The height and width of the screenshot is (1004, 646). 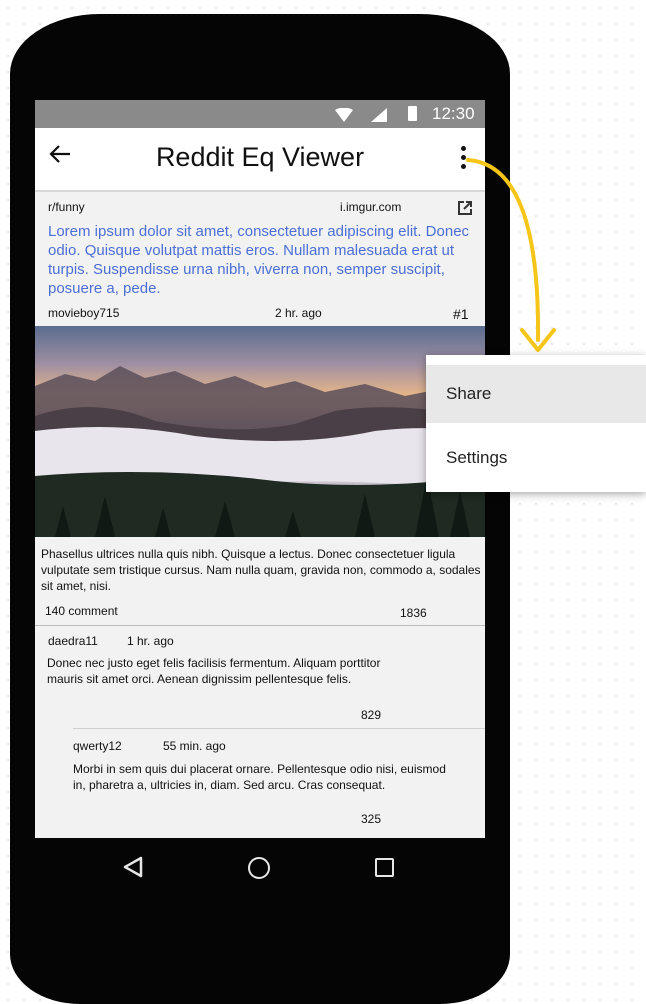 What do you see at coordinates (511, 255) in the screenshot?
I see `annotation-arrow` at bounding box center [511, 255].